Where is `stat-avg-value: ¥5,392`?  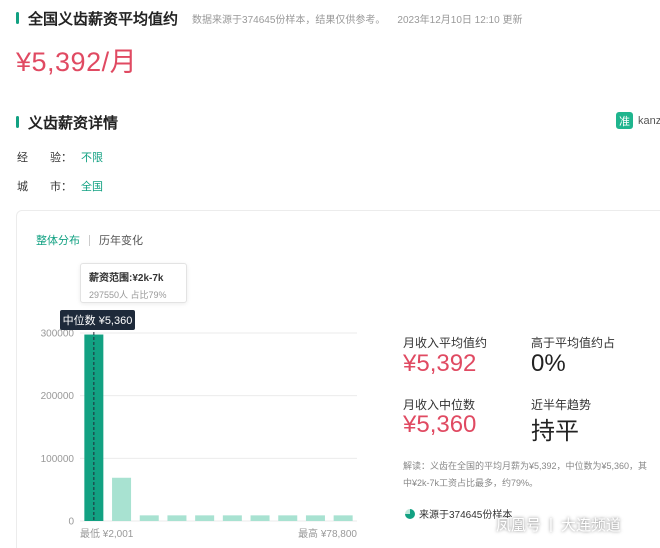 stat-avg-value: ¥5,392 is located at coordinates (440, 363).